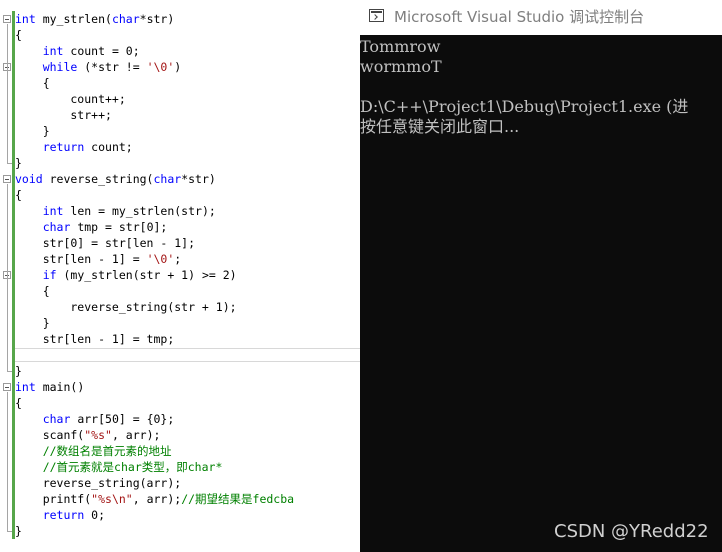 The height and width of the screenshot is (552, 722). I want to click on code-text: reverse_string(arr);, so click(98, 483).